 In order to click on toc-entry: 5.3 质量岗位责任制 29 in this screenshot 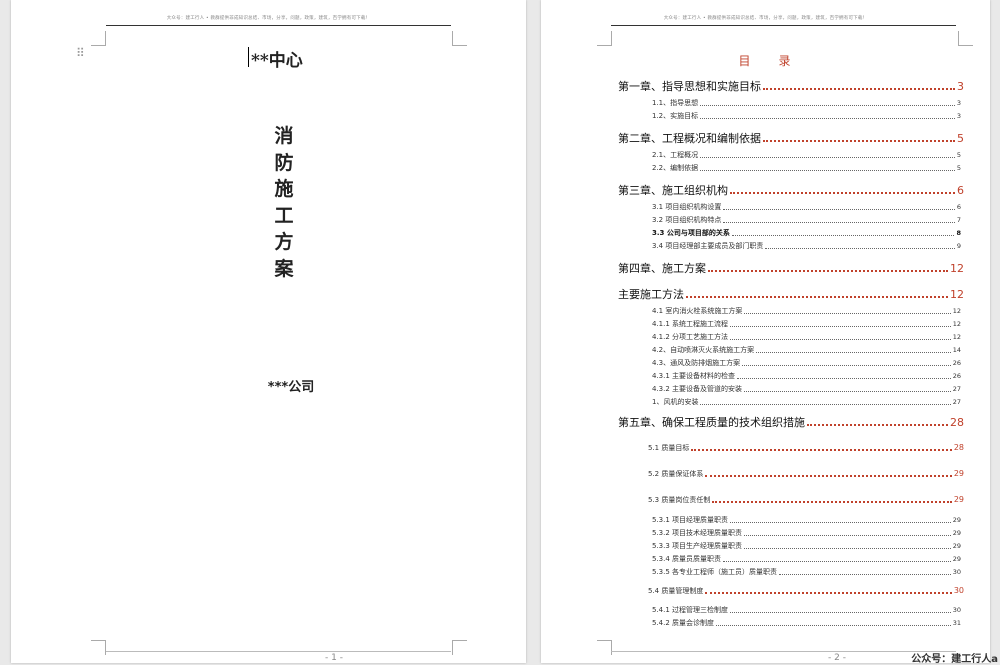, I will do `click(806, 500)`.